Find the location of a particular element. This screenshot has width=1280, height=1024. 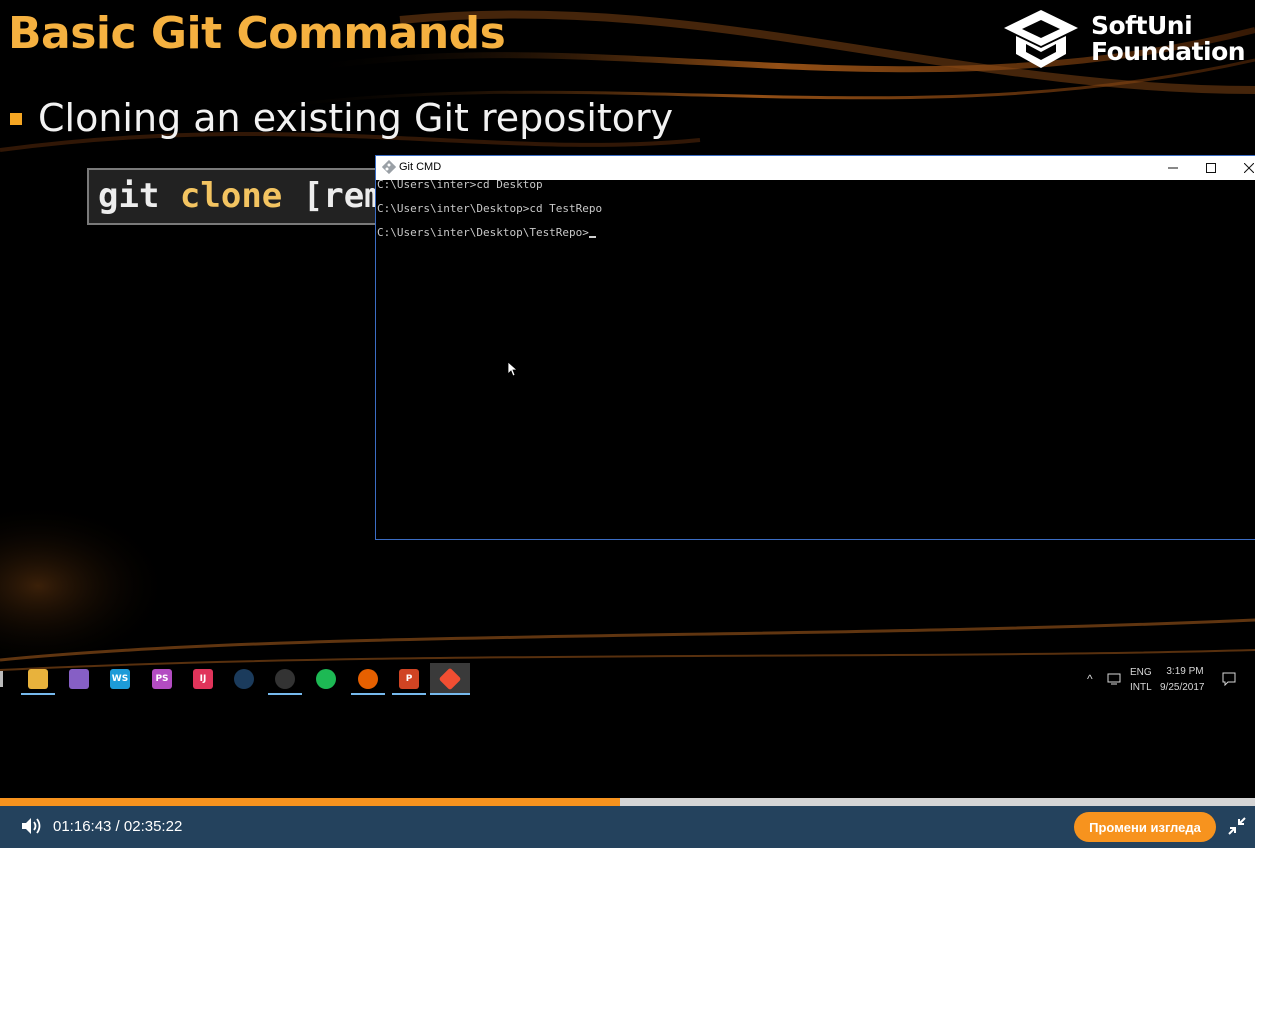

taskbar-app-powerpoint: P is located at coordinates (409, 679).